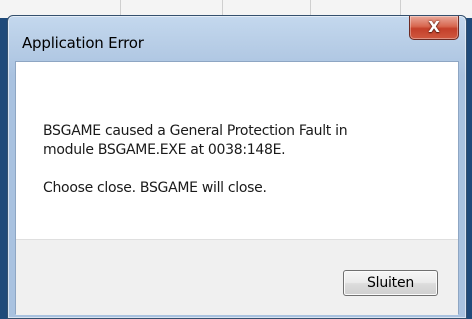 This screenshot has height=319, width=472. What do you see at coordinates (237, 38) in the screenshot?
I see `title-bar: Application Error X` at bounding box center [237, 38].